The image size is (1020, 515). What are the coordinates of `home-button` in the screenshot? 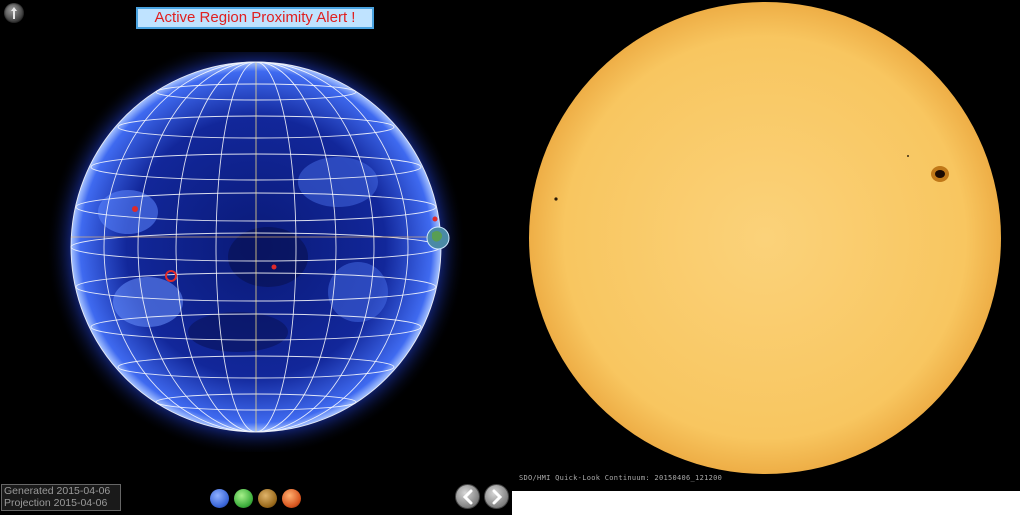 It's located at (14, 13).